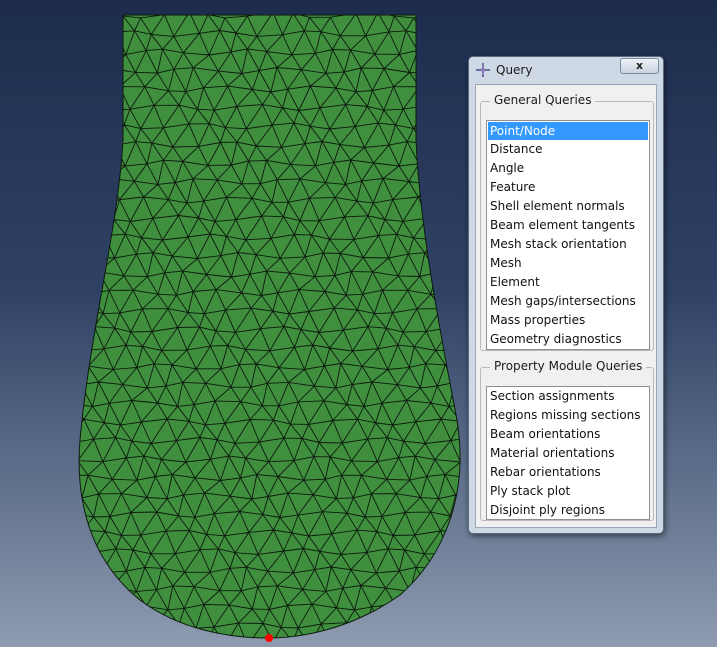 This screenshot has width=717, height=647. I want to click on general-query-list-item: Mesh gaps/intersections, so click(568, 301).